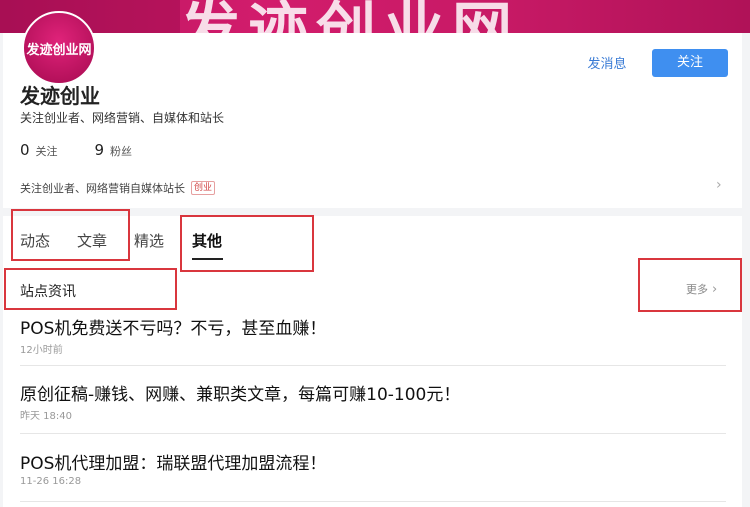 The image size is (750, 507). I want to click on avatar-text: 发迹创业网, so click(59, 50).